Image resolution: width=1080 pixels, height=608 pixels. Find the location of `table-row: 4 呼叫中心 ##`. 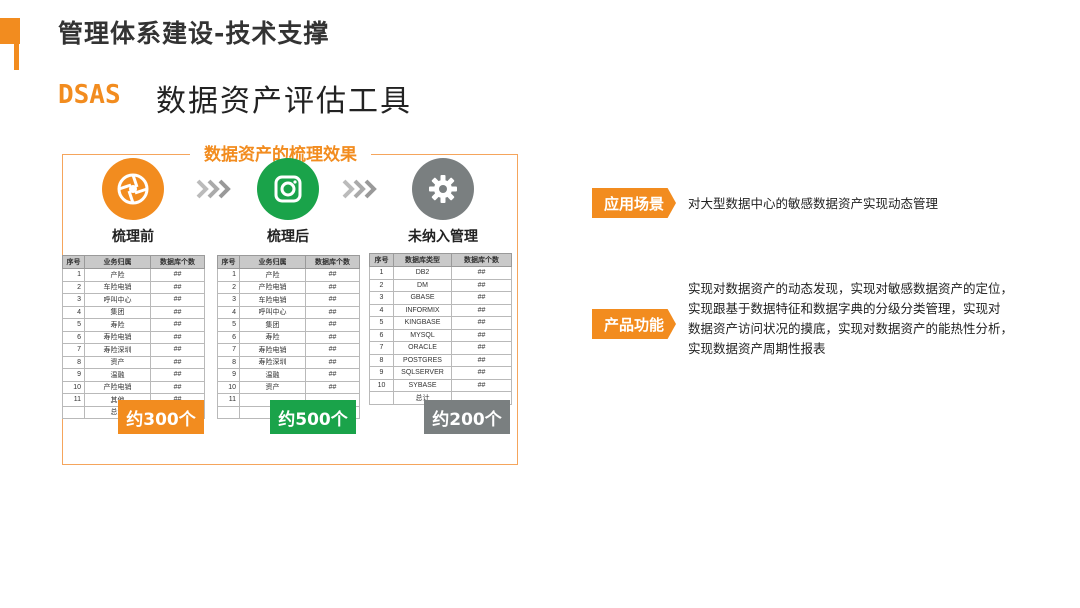

table-row: 4 呼叫中心 ## is located at coordinates (288, 312).